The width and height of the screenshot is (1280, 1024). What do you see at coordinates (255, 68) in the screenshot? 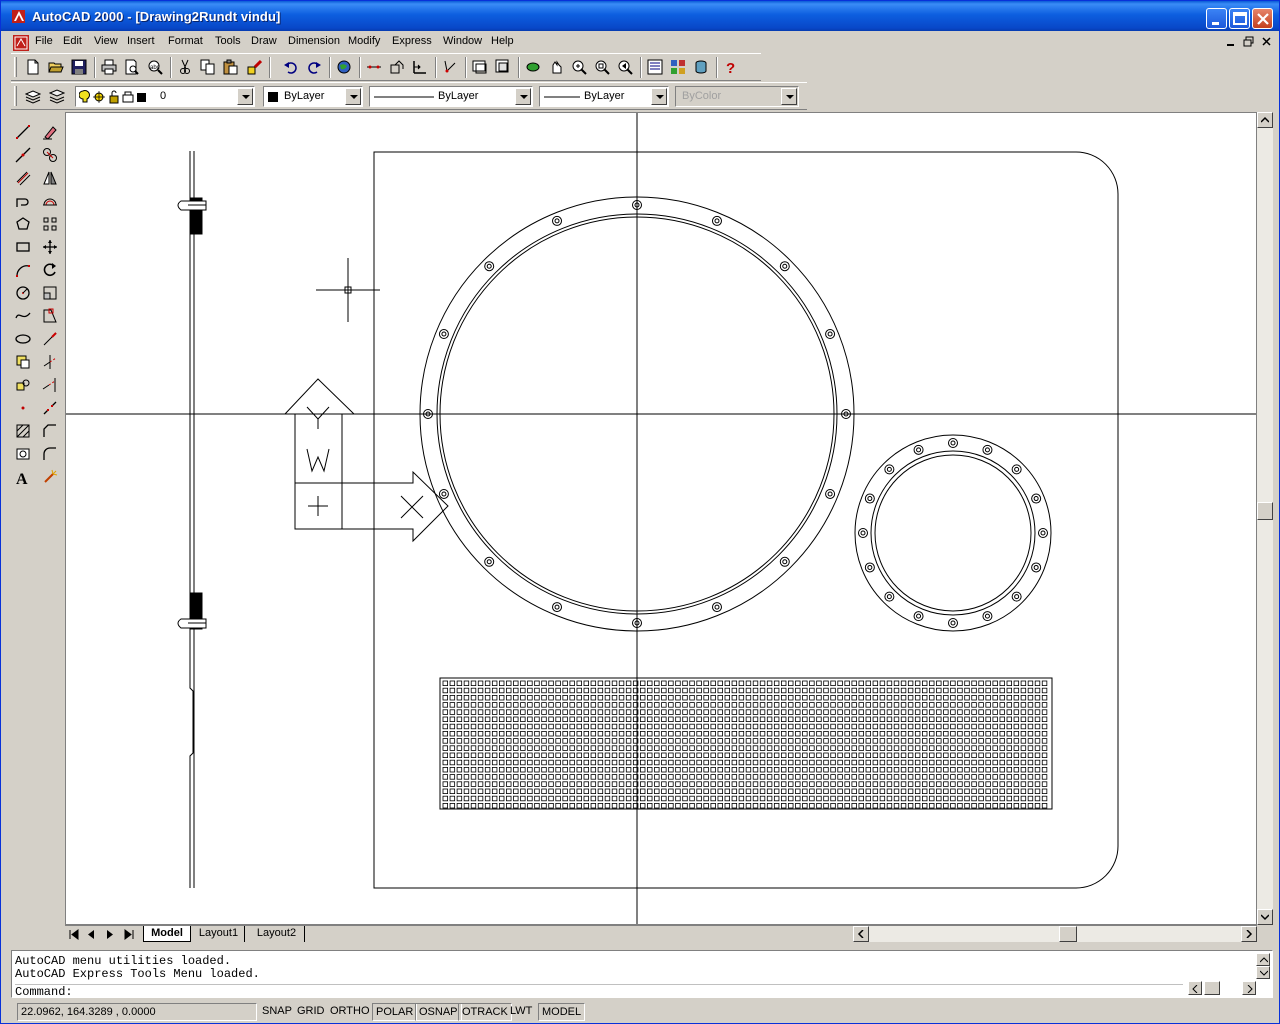
I see `match-properties-button` at bounding box center [255, 68].